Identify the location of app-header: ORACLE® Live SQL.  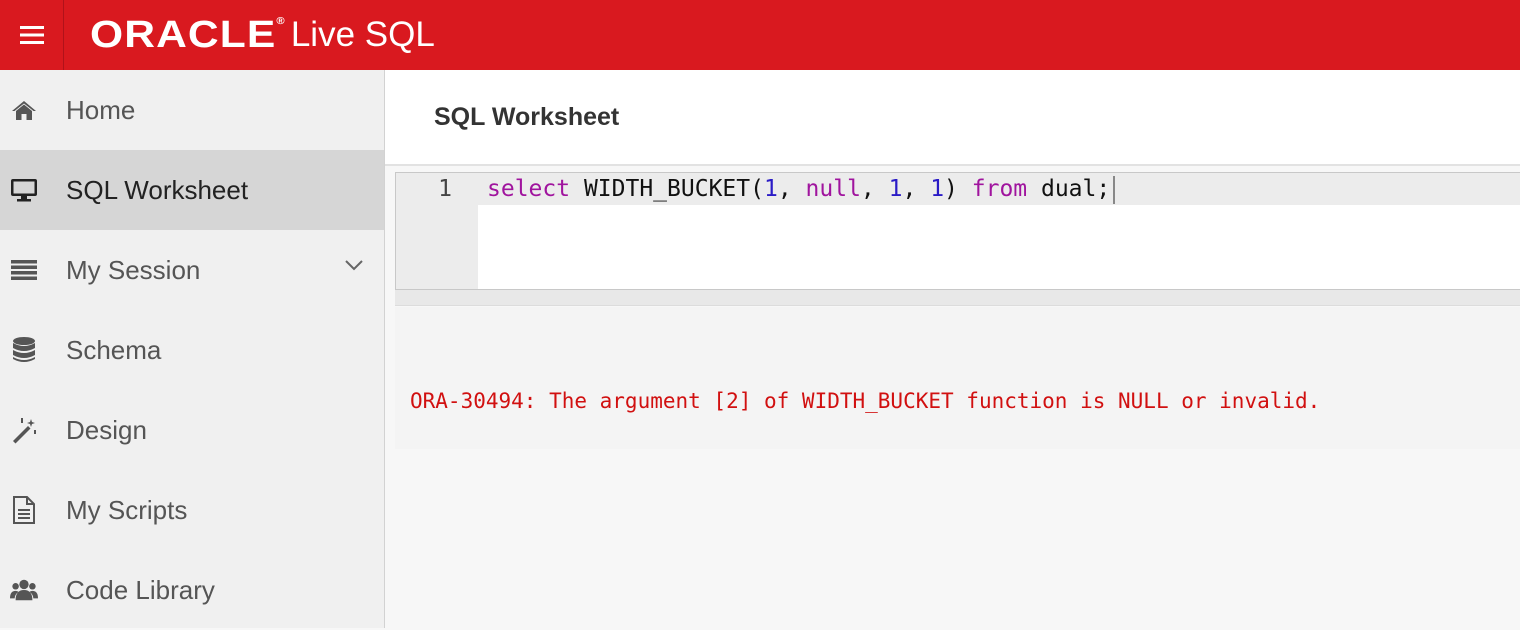
(760, 35).